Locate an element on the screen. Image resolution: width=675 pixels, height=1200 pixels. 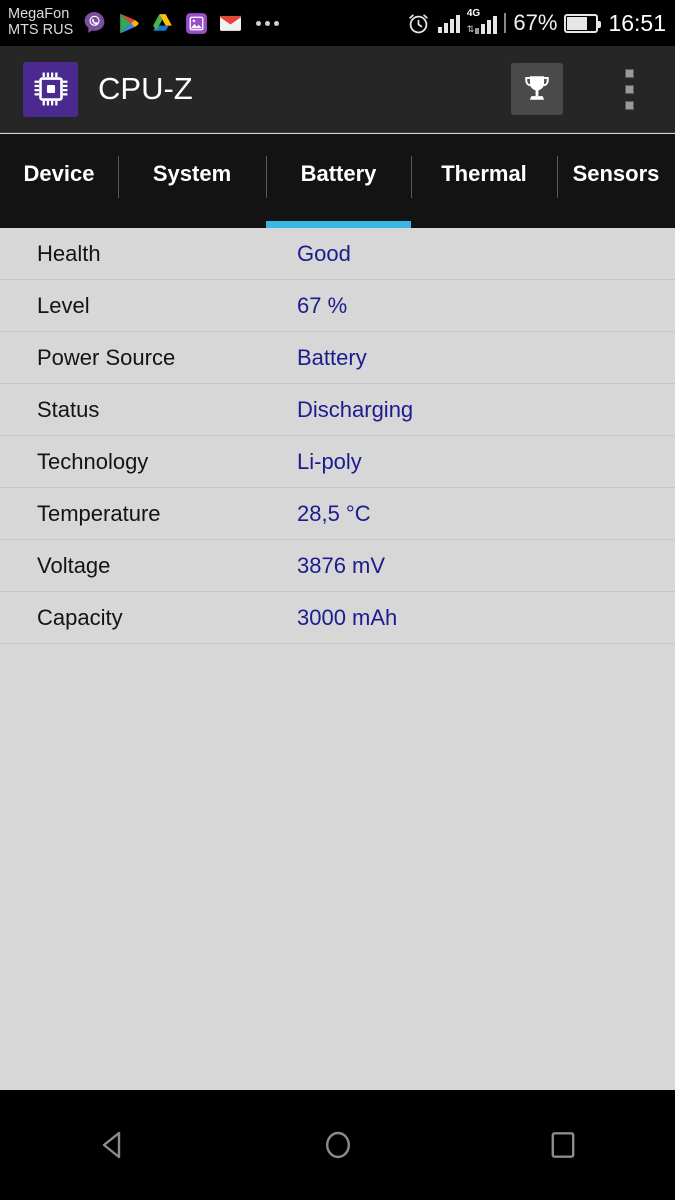
page-title: CPU-Z is located at coordinates (145, 88).